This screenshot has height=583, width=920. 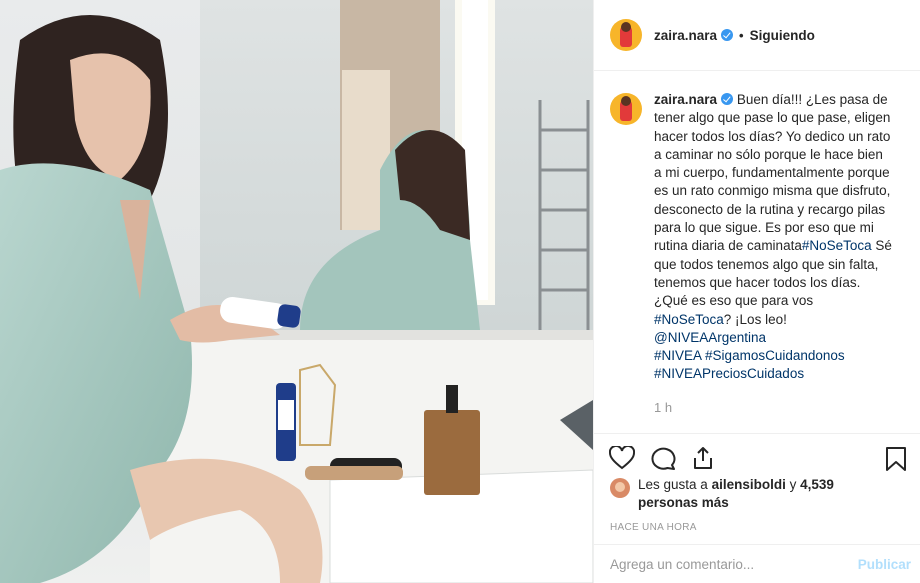 I want to click on liker-username: ailensiboldi, so click(x=749, y=484).